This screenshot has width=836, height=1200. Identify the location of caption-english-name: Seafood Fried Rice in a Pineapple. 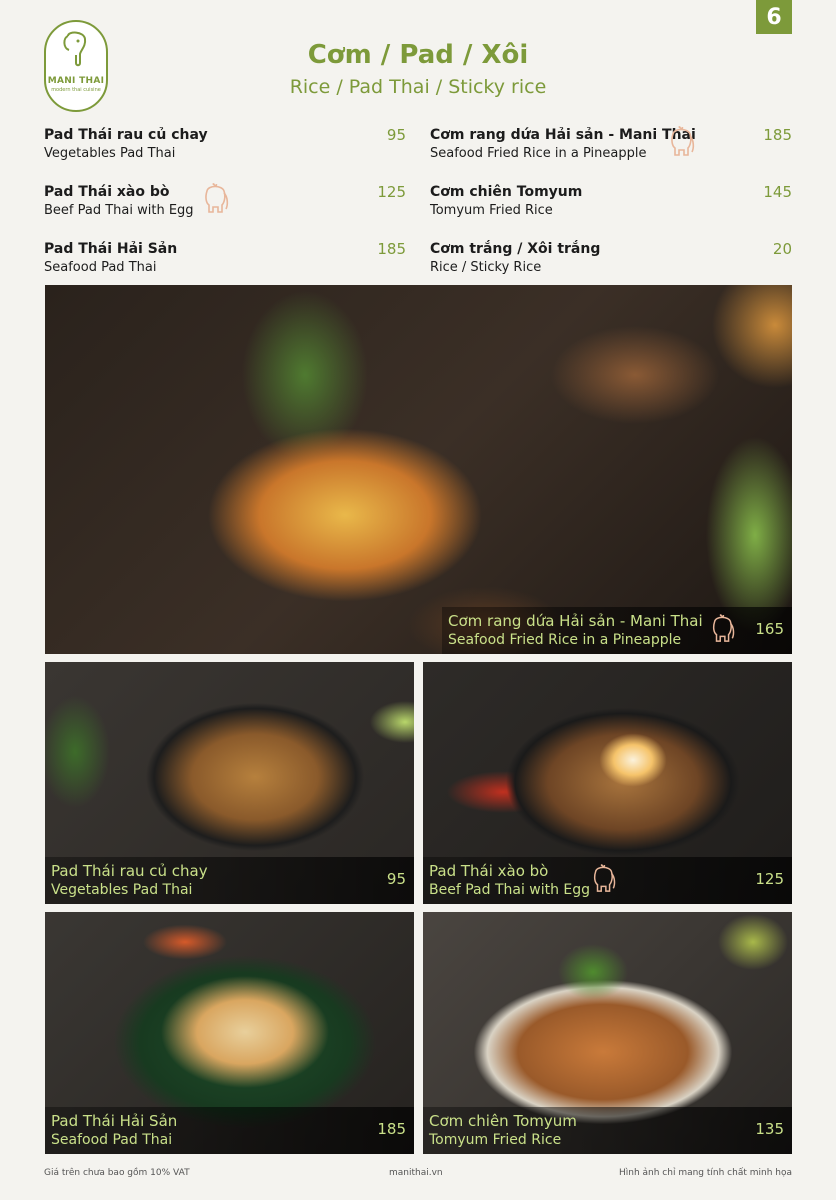
(565, 640).